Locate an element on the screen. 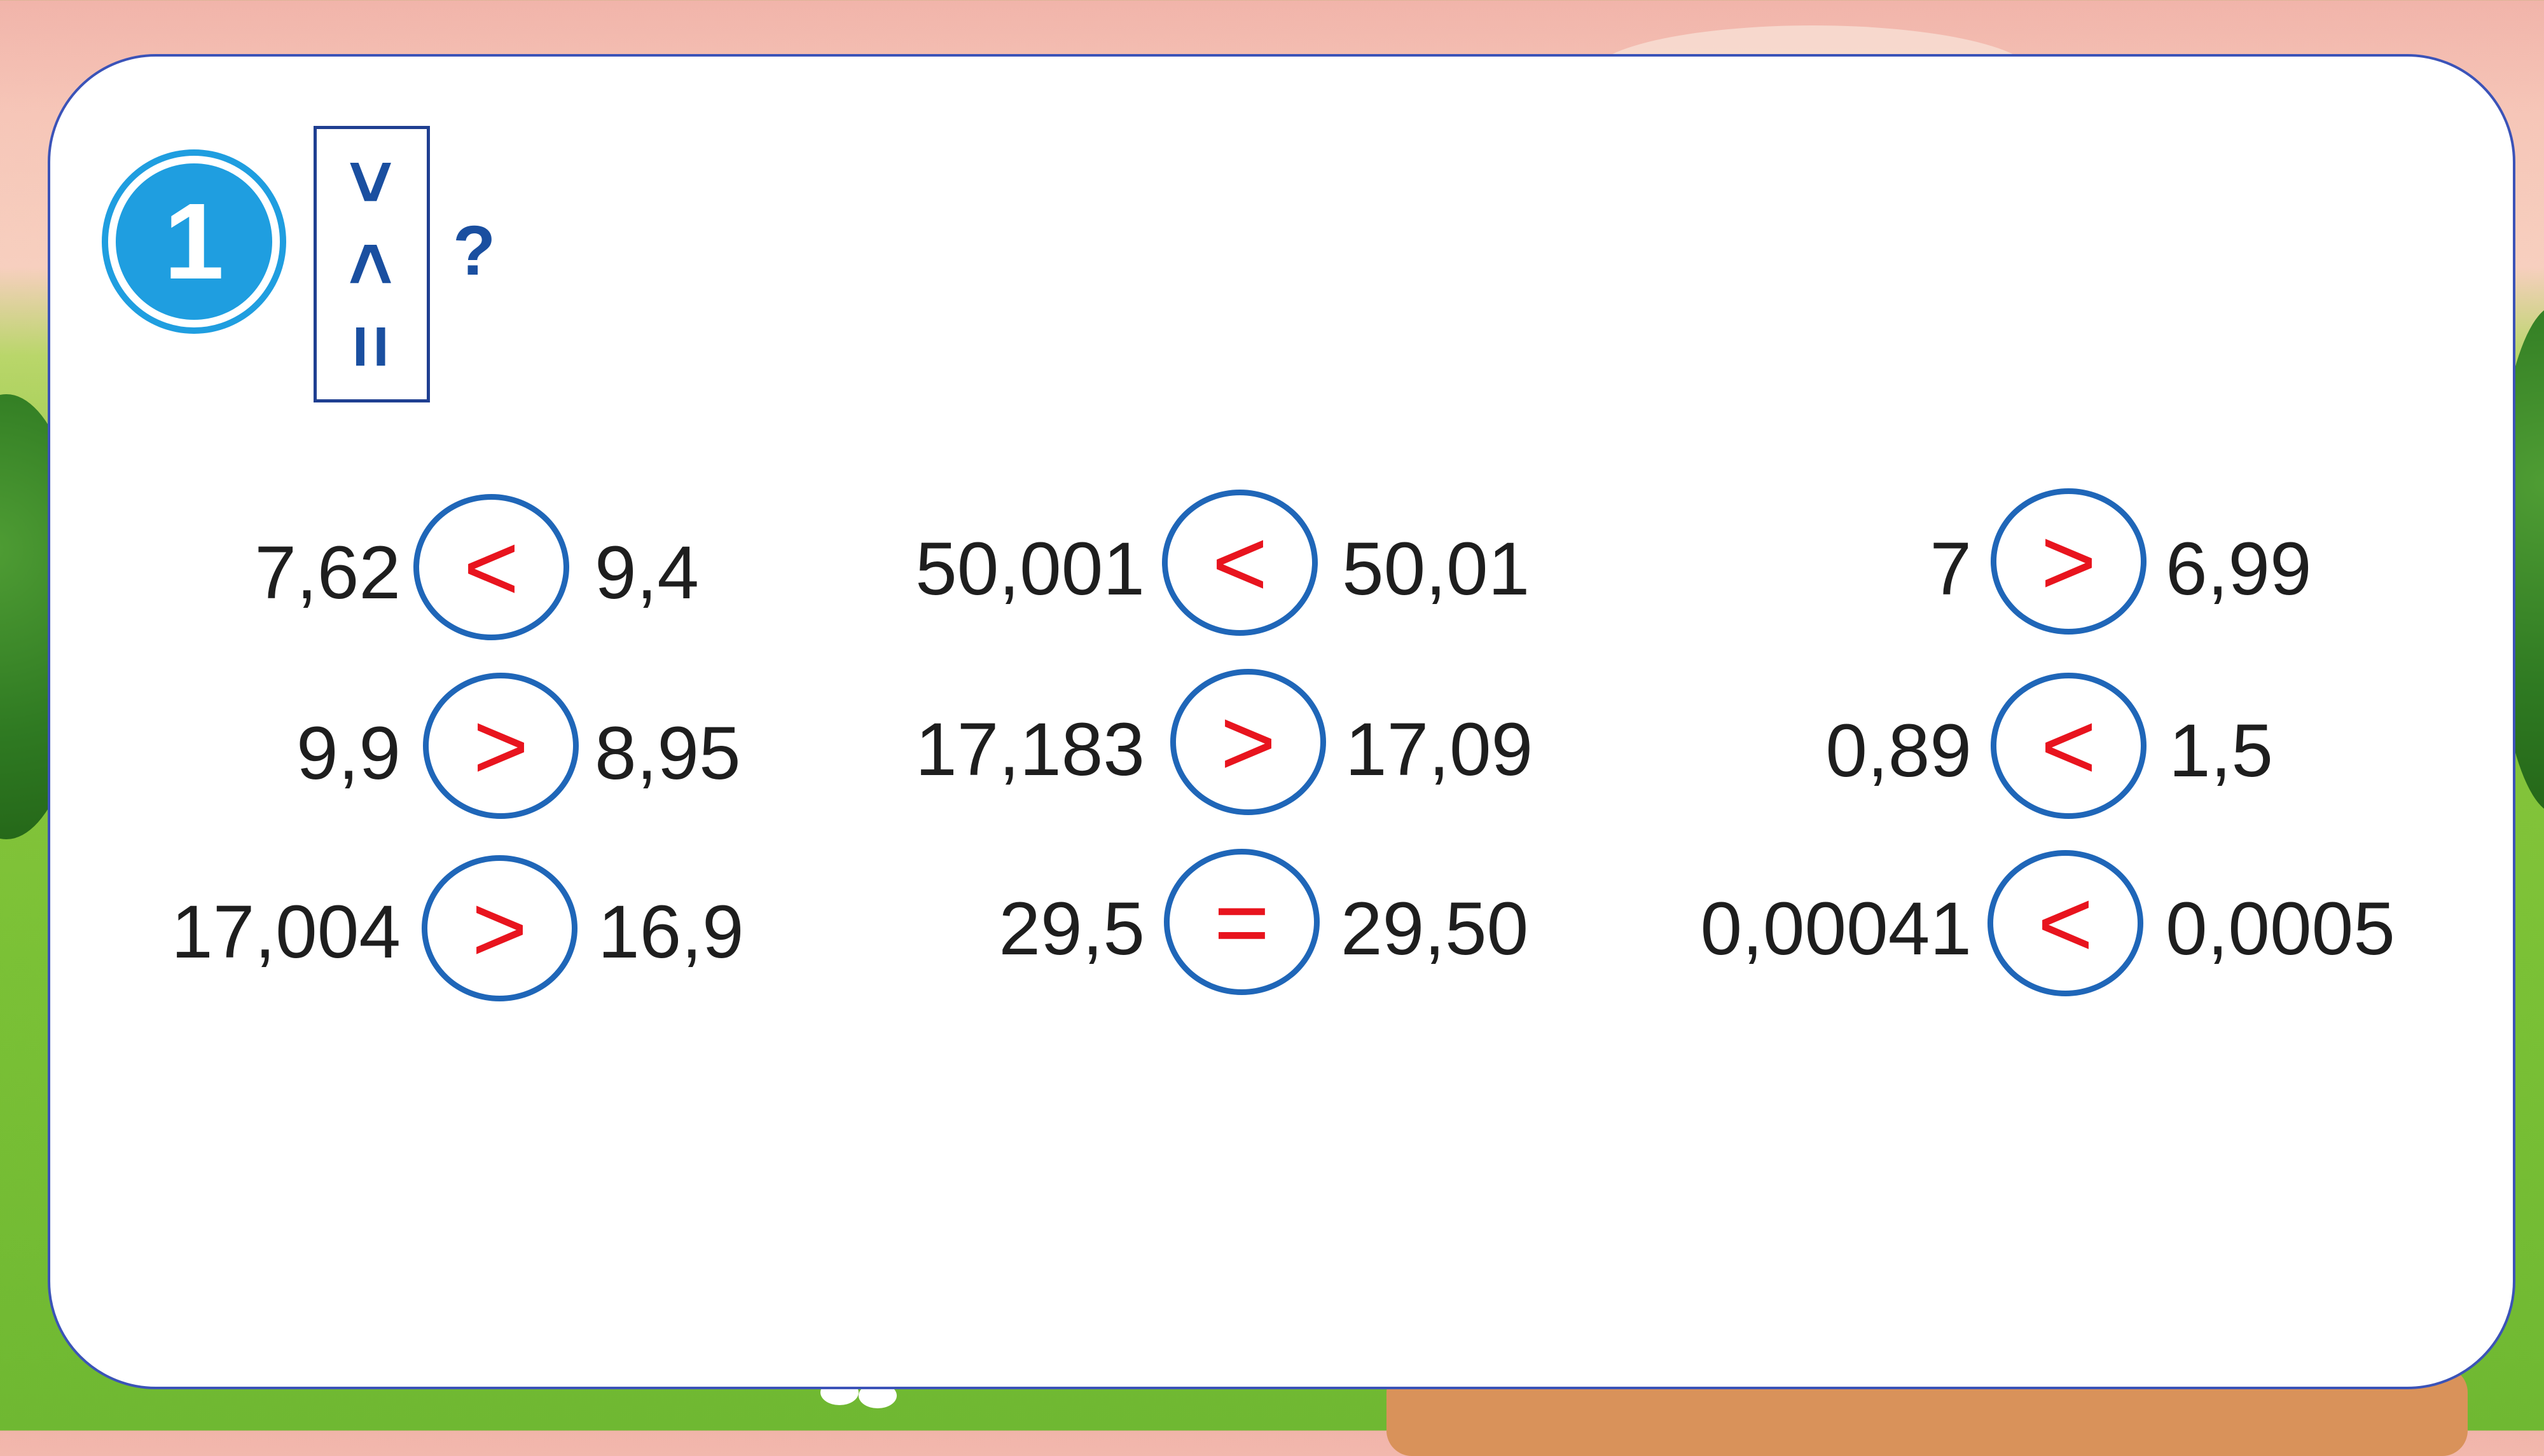 This screenshot has width=2544, height=1456. left-number: 7 is located at coordinates (1951, 569).